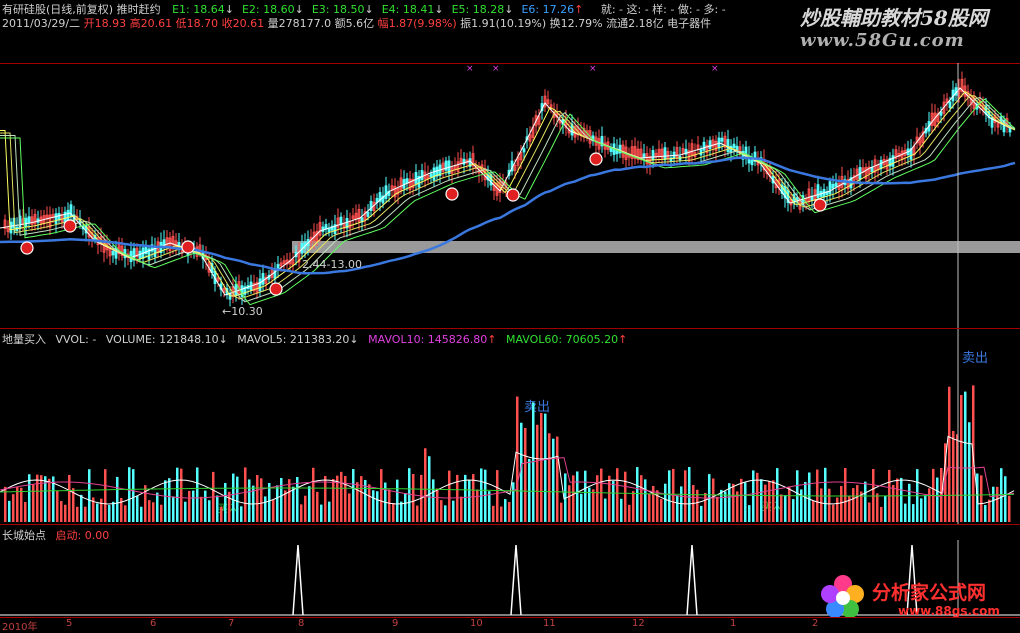 The height and width of the screenshot is (633, 1020). What do you see at coordinates (395, 623) in the screenshot?
I see `axis-month-label: 9` at bounding box center [395, 623].